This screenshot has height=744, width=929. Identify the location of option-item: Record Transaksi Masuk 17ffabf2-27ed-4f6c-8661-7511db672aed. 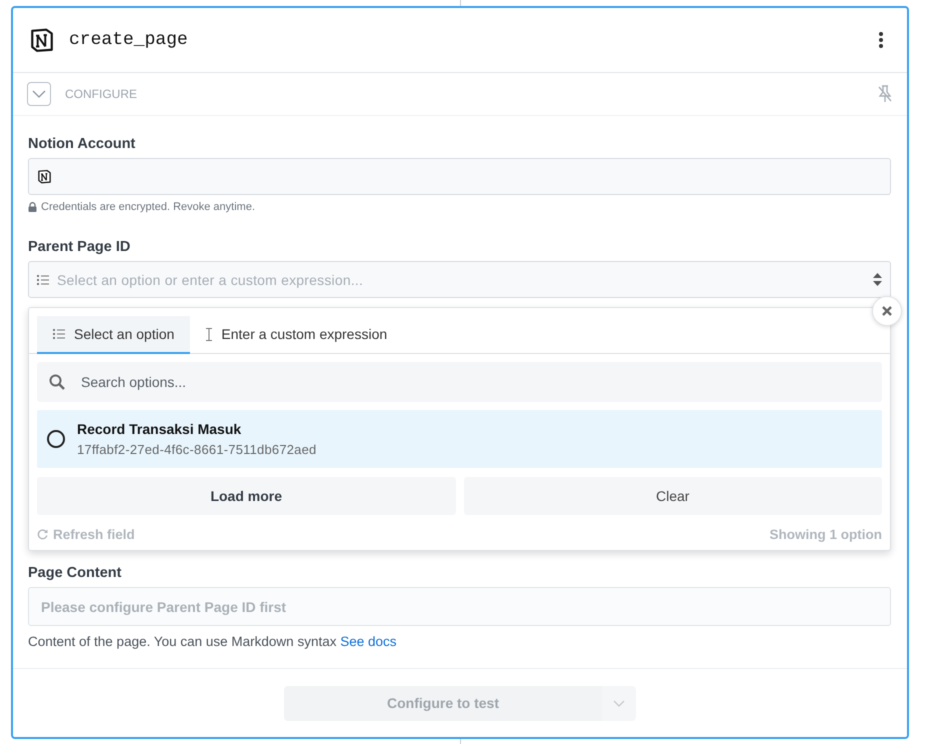
(459, 439).